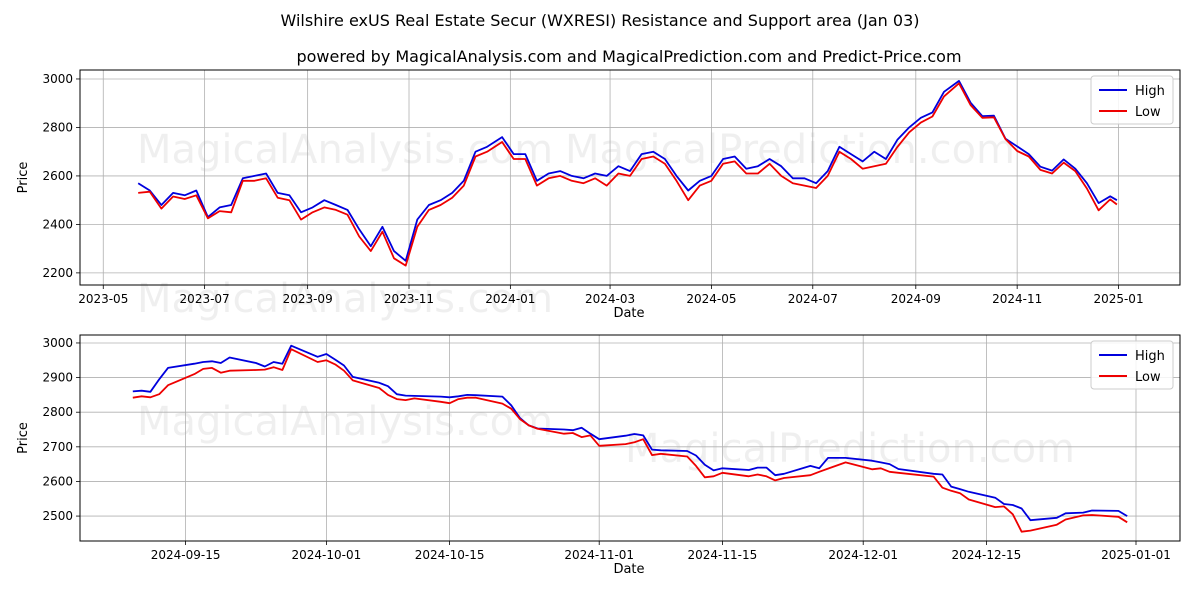 This screenshot has width=1200, height=600. I want to click on x-tick-label: 2024-09, so click(916, 299).